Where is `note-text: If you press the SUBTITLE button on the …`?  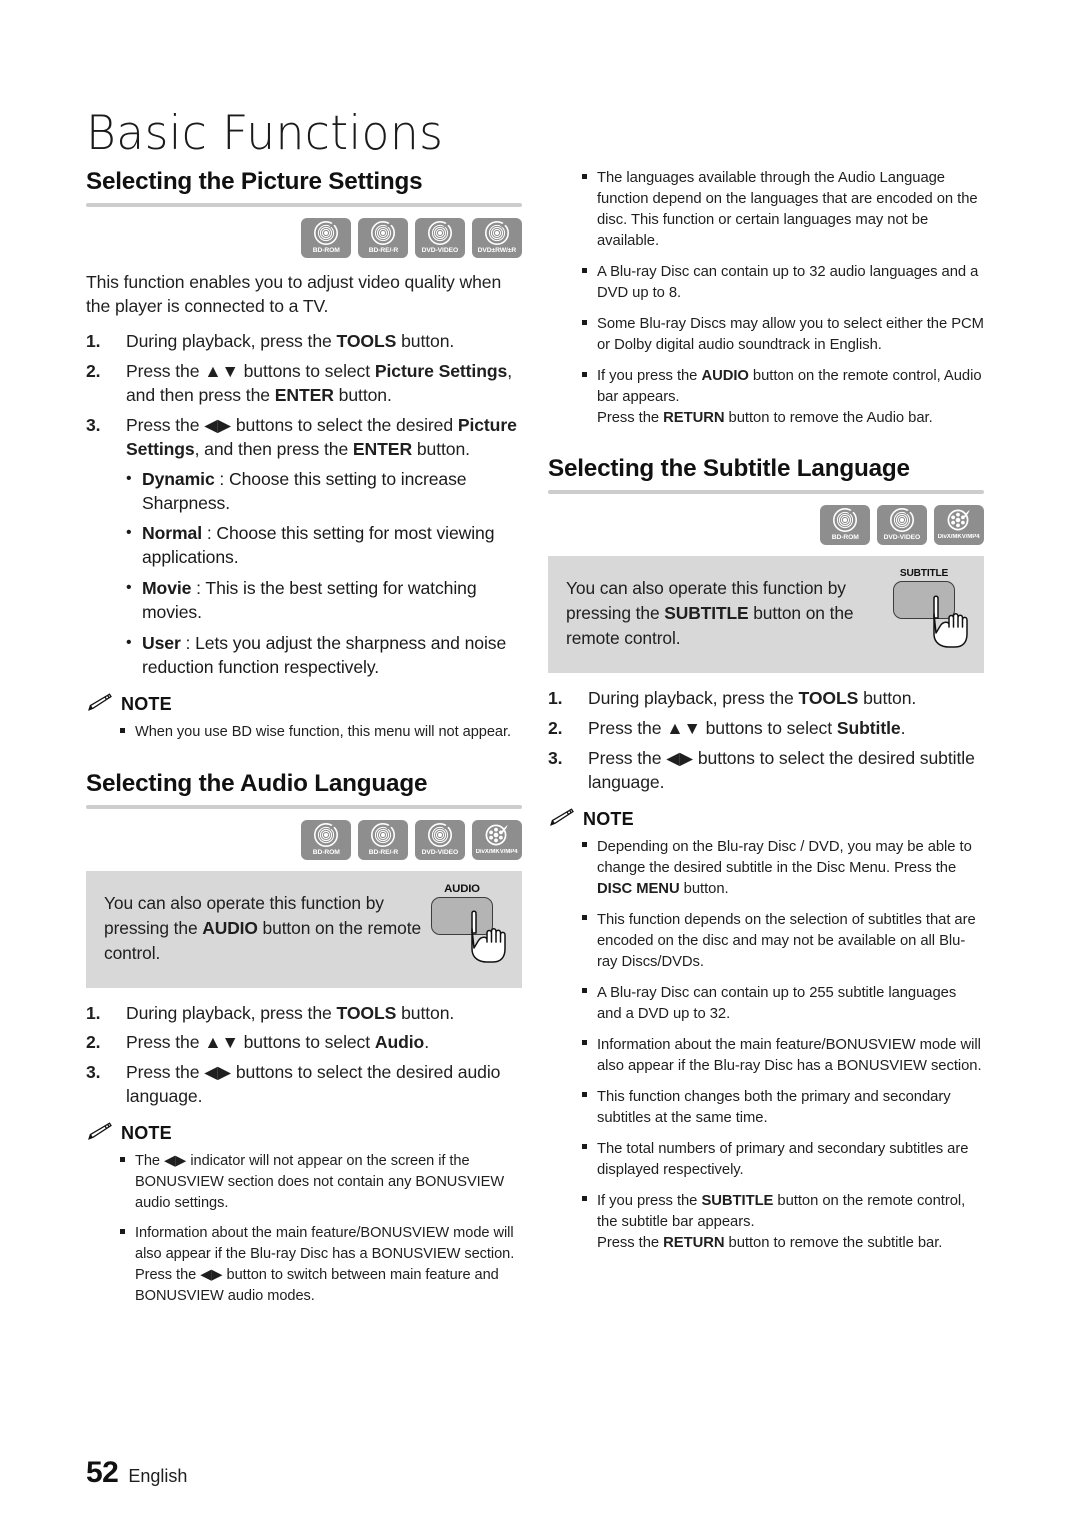
note-text: If you press the SUBTITLE button on the … is located at coordinates (781, 1221).